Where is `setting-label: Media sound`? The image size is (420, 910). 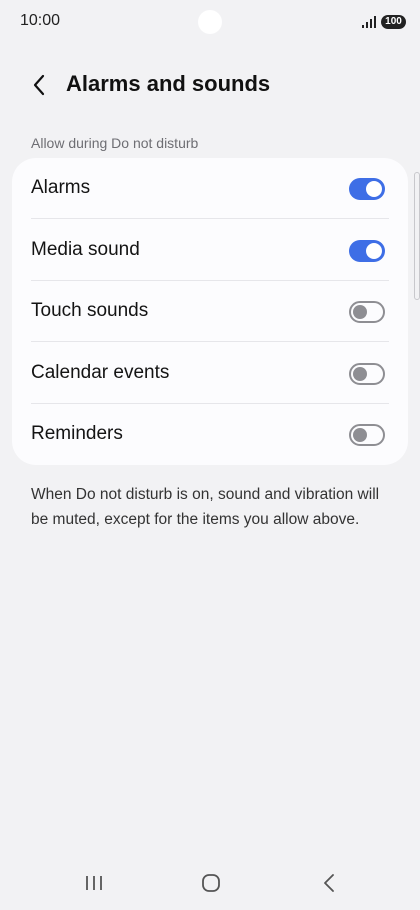 setting-label: Media sound is located at coordinates (85, 249).